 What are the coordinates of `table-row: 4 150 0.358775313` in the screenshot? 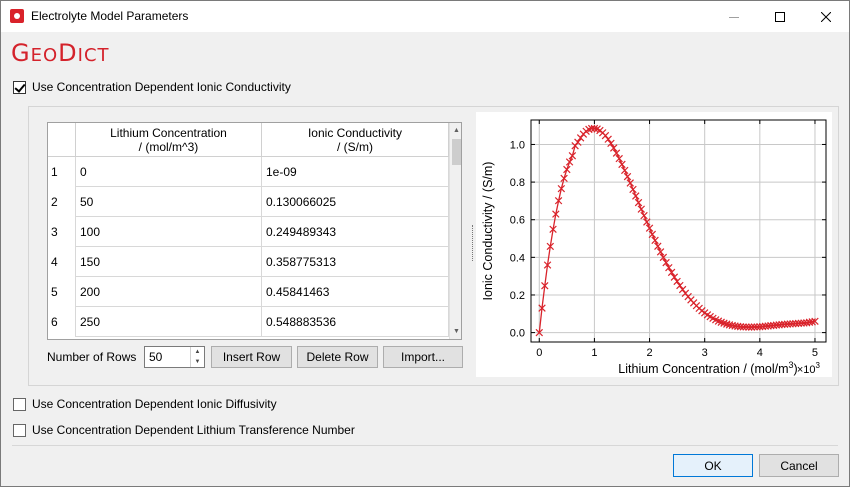 It's located at (248, 262).